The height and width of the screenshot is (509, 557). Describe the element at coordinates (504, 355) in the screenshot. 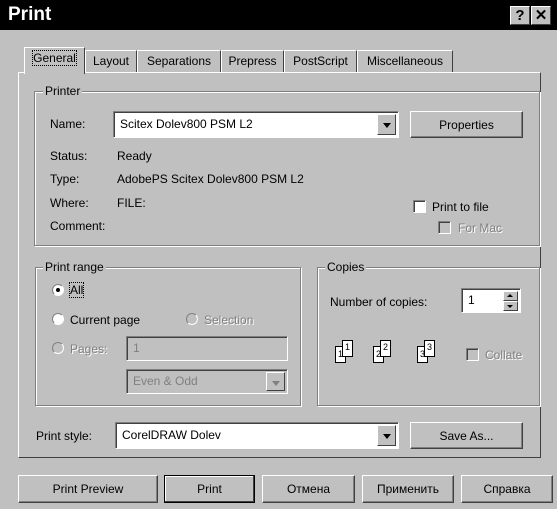

I see `collate-label: Collate` at that location.